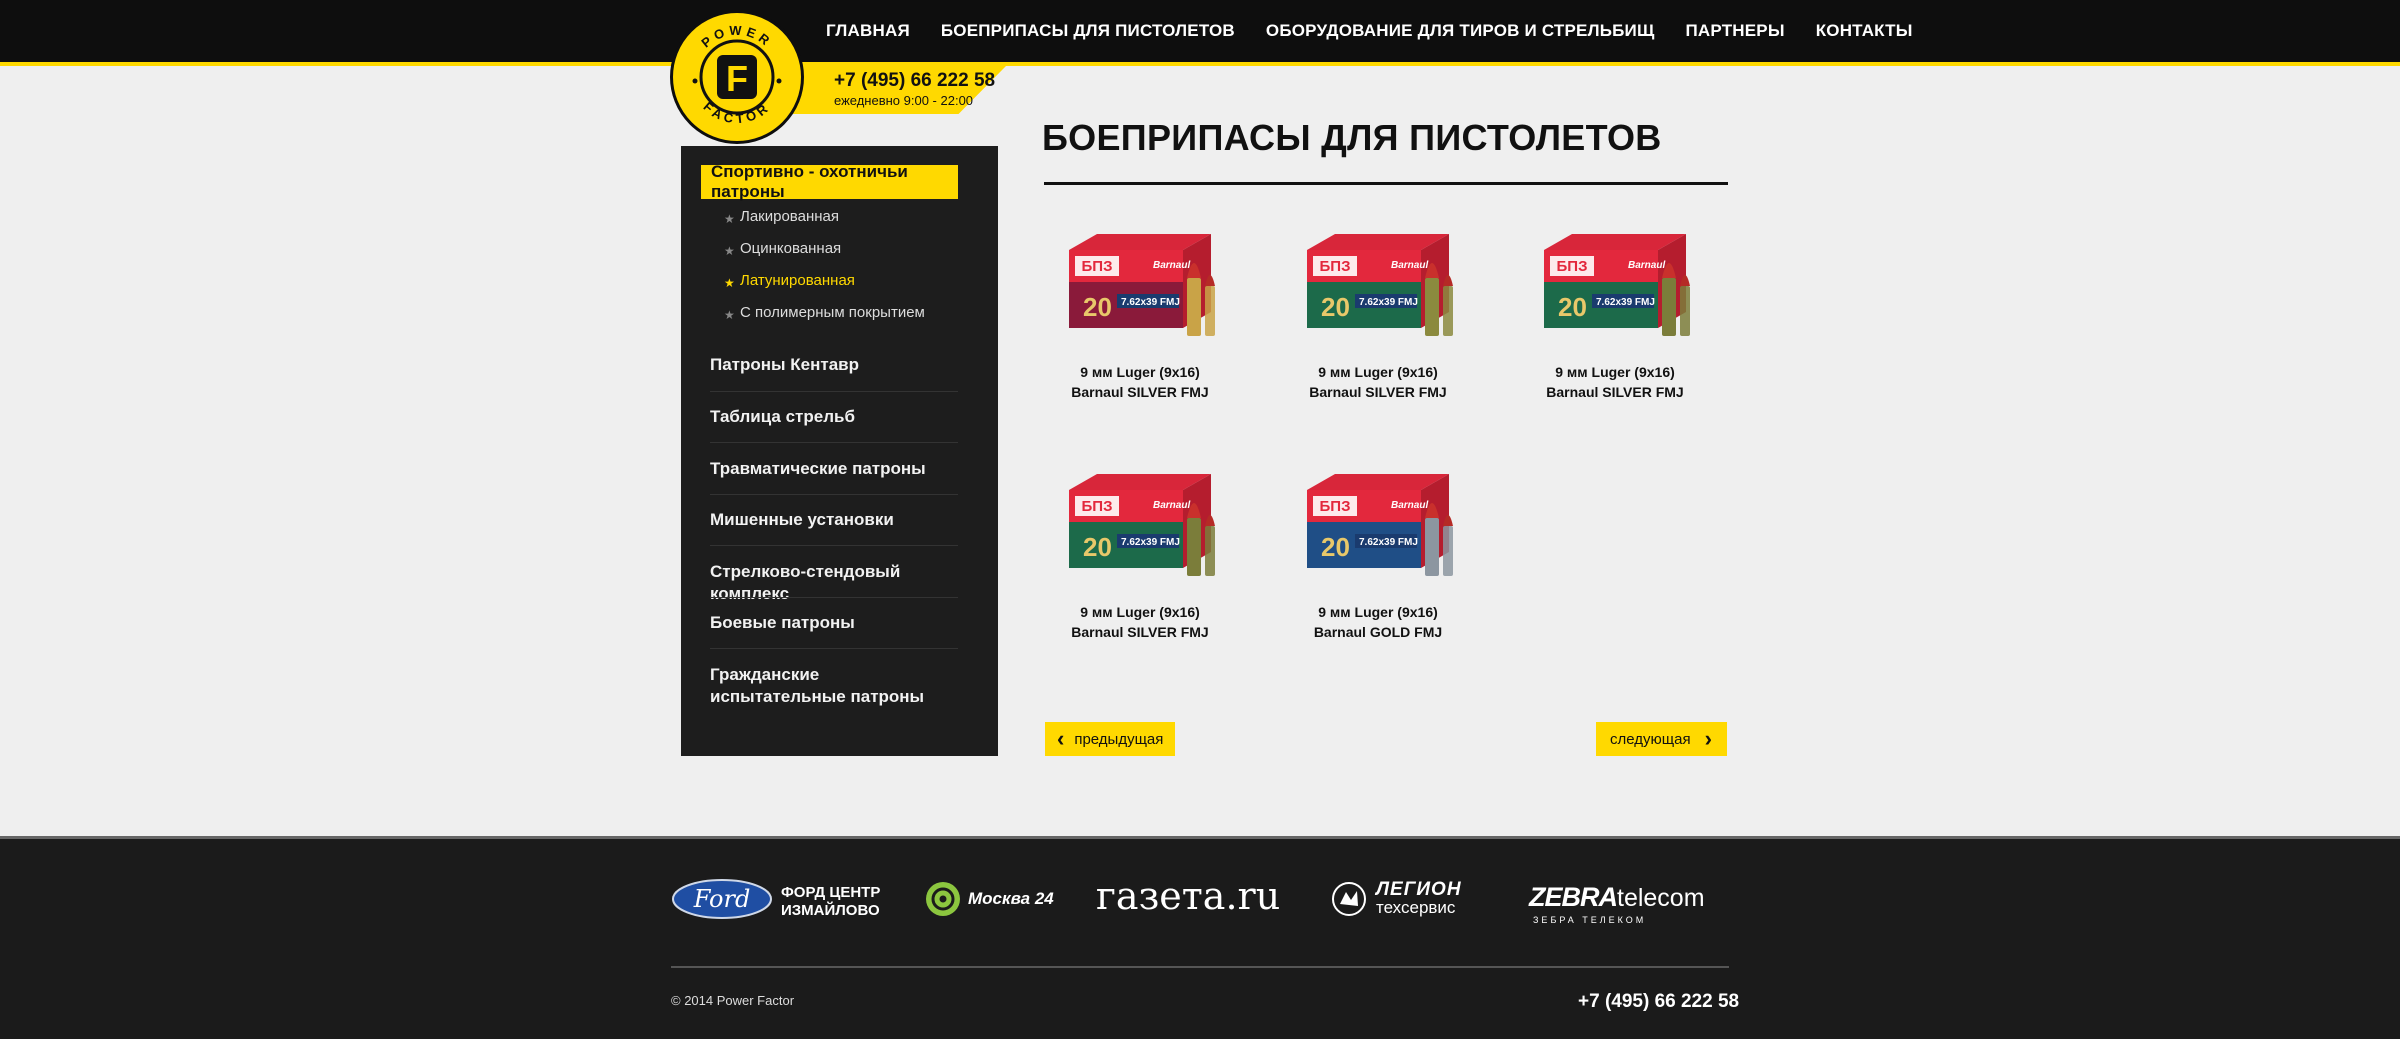  I want to click on chevron-right-icon: ›, so click(1708, 738).